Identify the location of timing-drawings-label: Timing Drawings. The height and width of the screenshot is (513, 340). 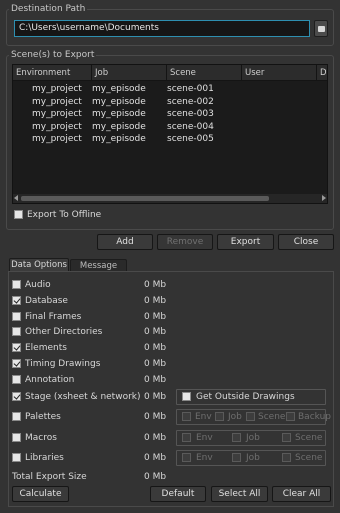
(63, 364).